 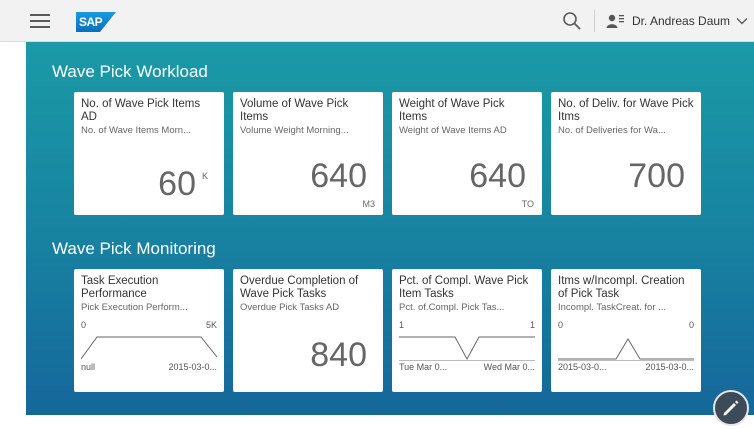 What do you see at coordinates (141, 110) in the screenshot?
I see `tile-title: No. of Wave Pick Items AD` at bounding box center [141, 110].